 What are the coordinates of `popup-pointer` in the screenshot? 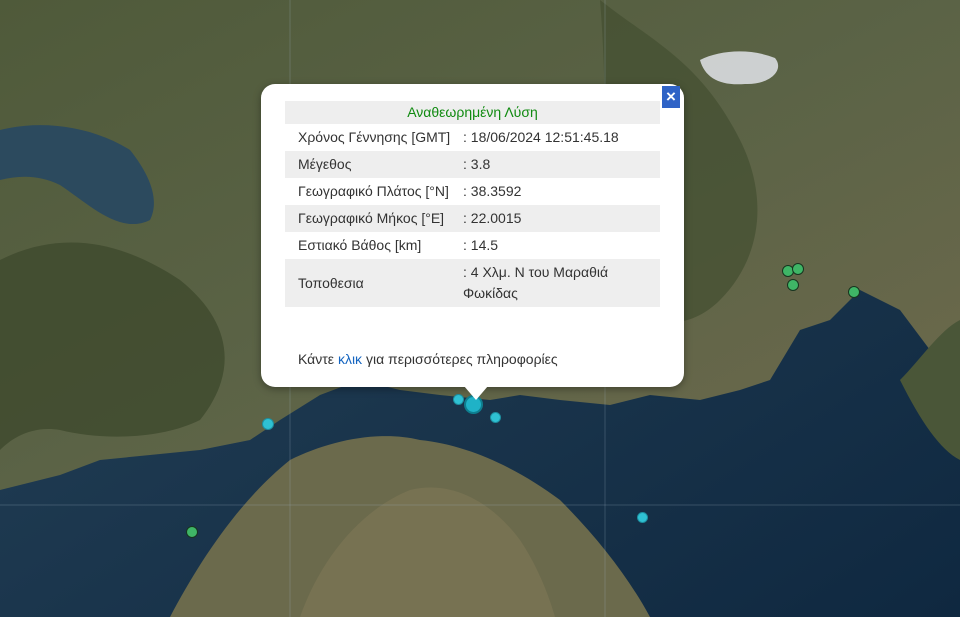 It's located at (476, 393).